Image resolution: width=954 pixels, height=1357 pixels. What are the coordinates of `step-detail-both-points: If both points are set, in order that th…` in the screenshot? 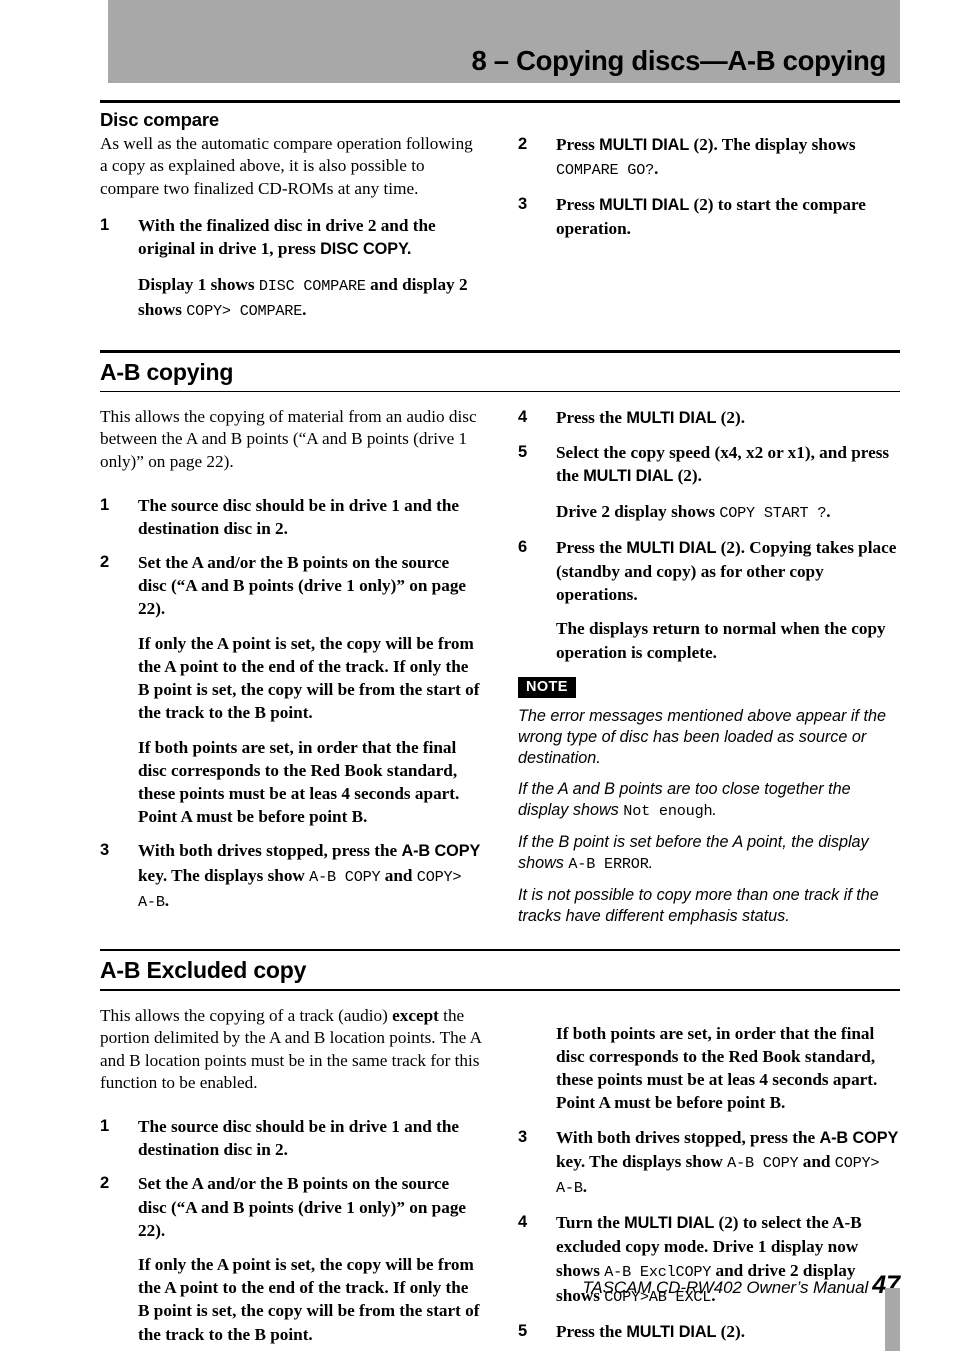 It's located at (299, 782).